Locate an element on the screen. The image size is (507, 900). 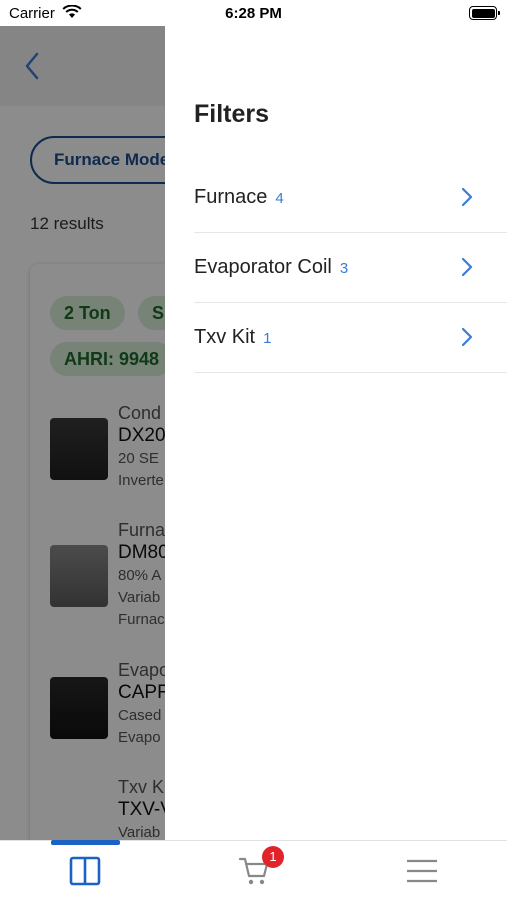
filter-list: Furnace 4 Evaporator Coil 3 Txv Kit 1 is located at coordinates (350, 268).